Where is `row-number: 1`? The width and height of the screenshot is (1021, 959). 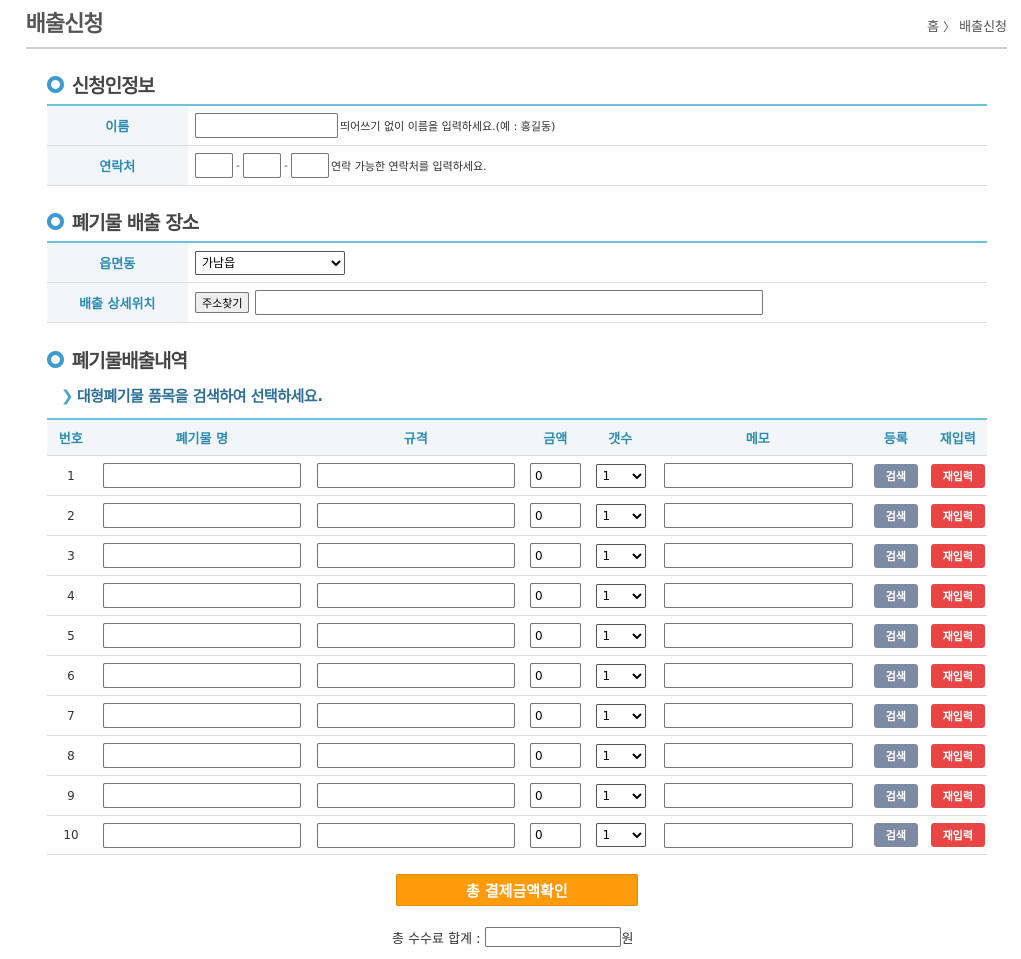
row-number: 1 is located at coordinates (71, 475).